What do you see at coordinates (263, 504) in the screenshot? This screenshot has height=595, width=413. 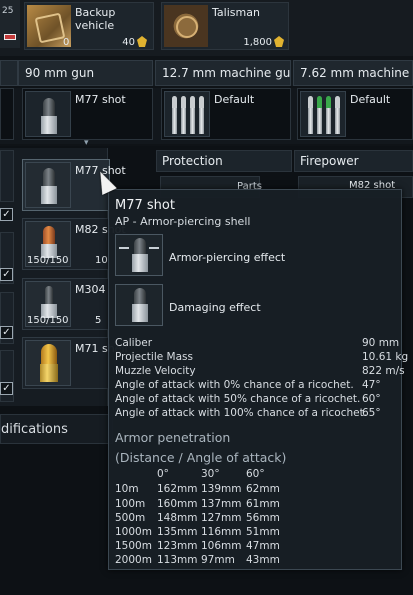 I see `pen-value: 61mm` at bounding box center [263, 504].